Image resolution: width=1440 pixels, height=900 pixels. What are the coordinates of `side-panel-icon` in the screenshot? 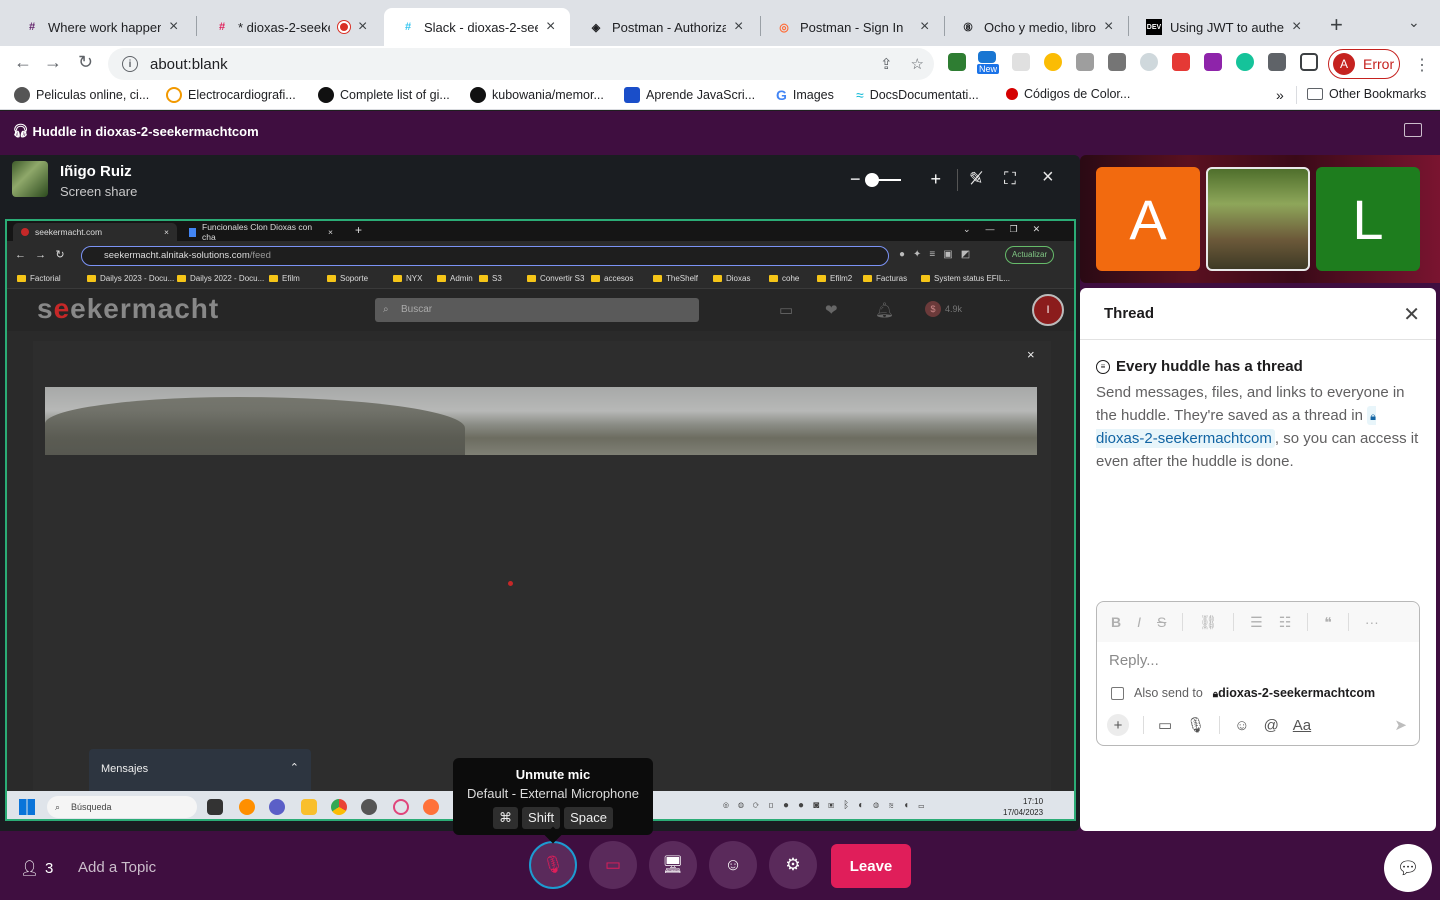 It's located at (1309, 62).